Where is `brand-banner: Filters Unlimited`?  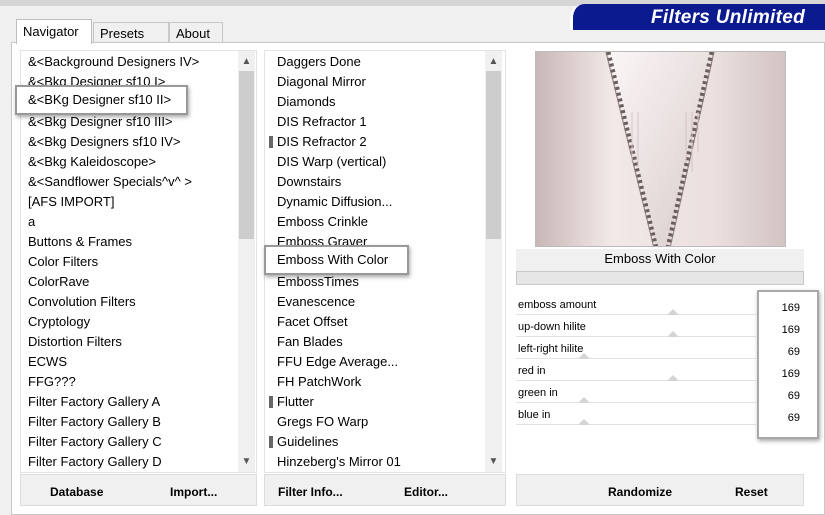
brand-banner: Filters Unlimited is located at coordinates (697, 17).